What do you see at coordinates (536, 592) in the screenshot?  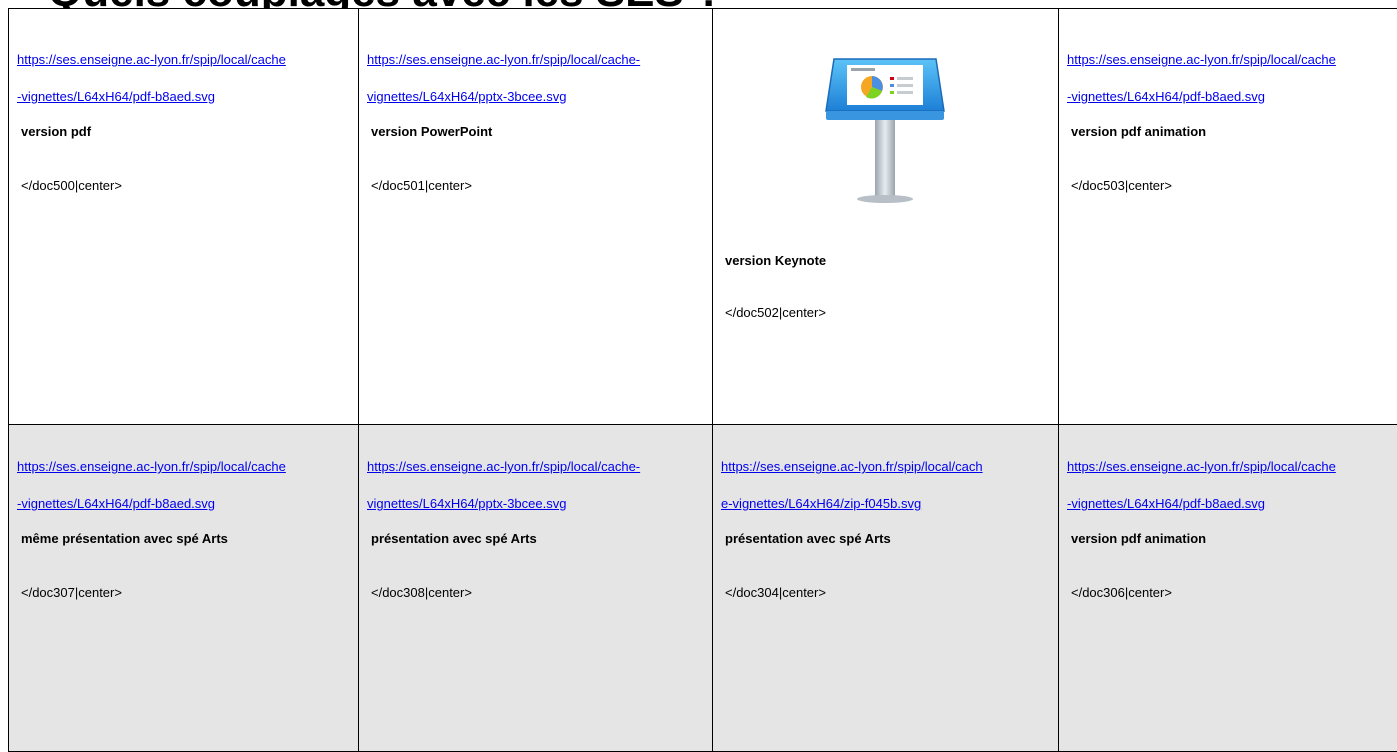 I see `document-code: </doc308|center>` at bounding box center [536, 592].